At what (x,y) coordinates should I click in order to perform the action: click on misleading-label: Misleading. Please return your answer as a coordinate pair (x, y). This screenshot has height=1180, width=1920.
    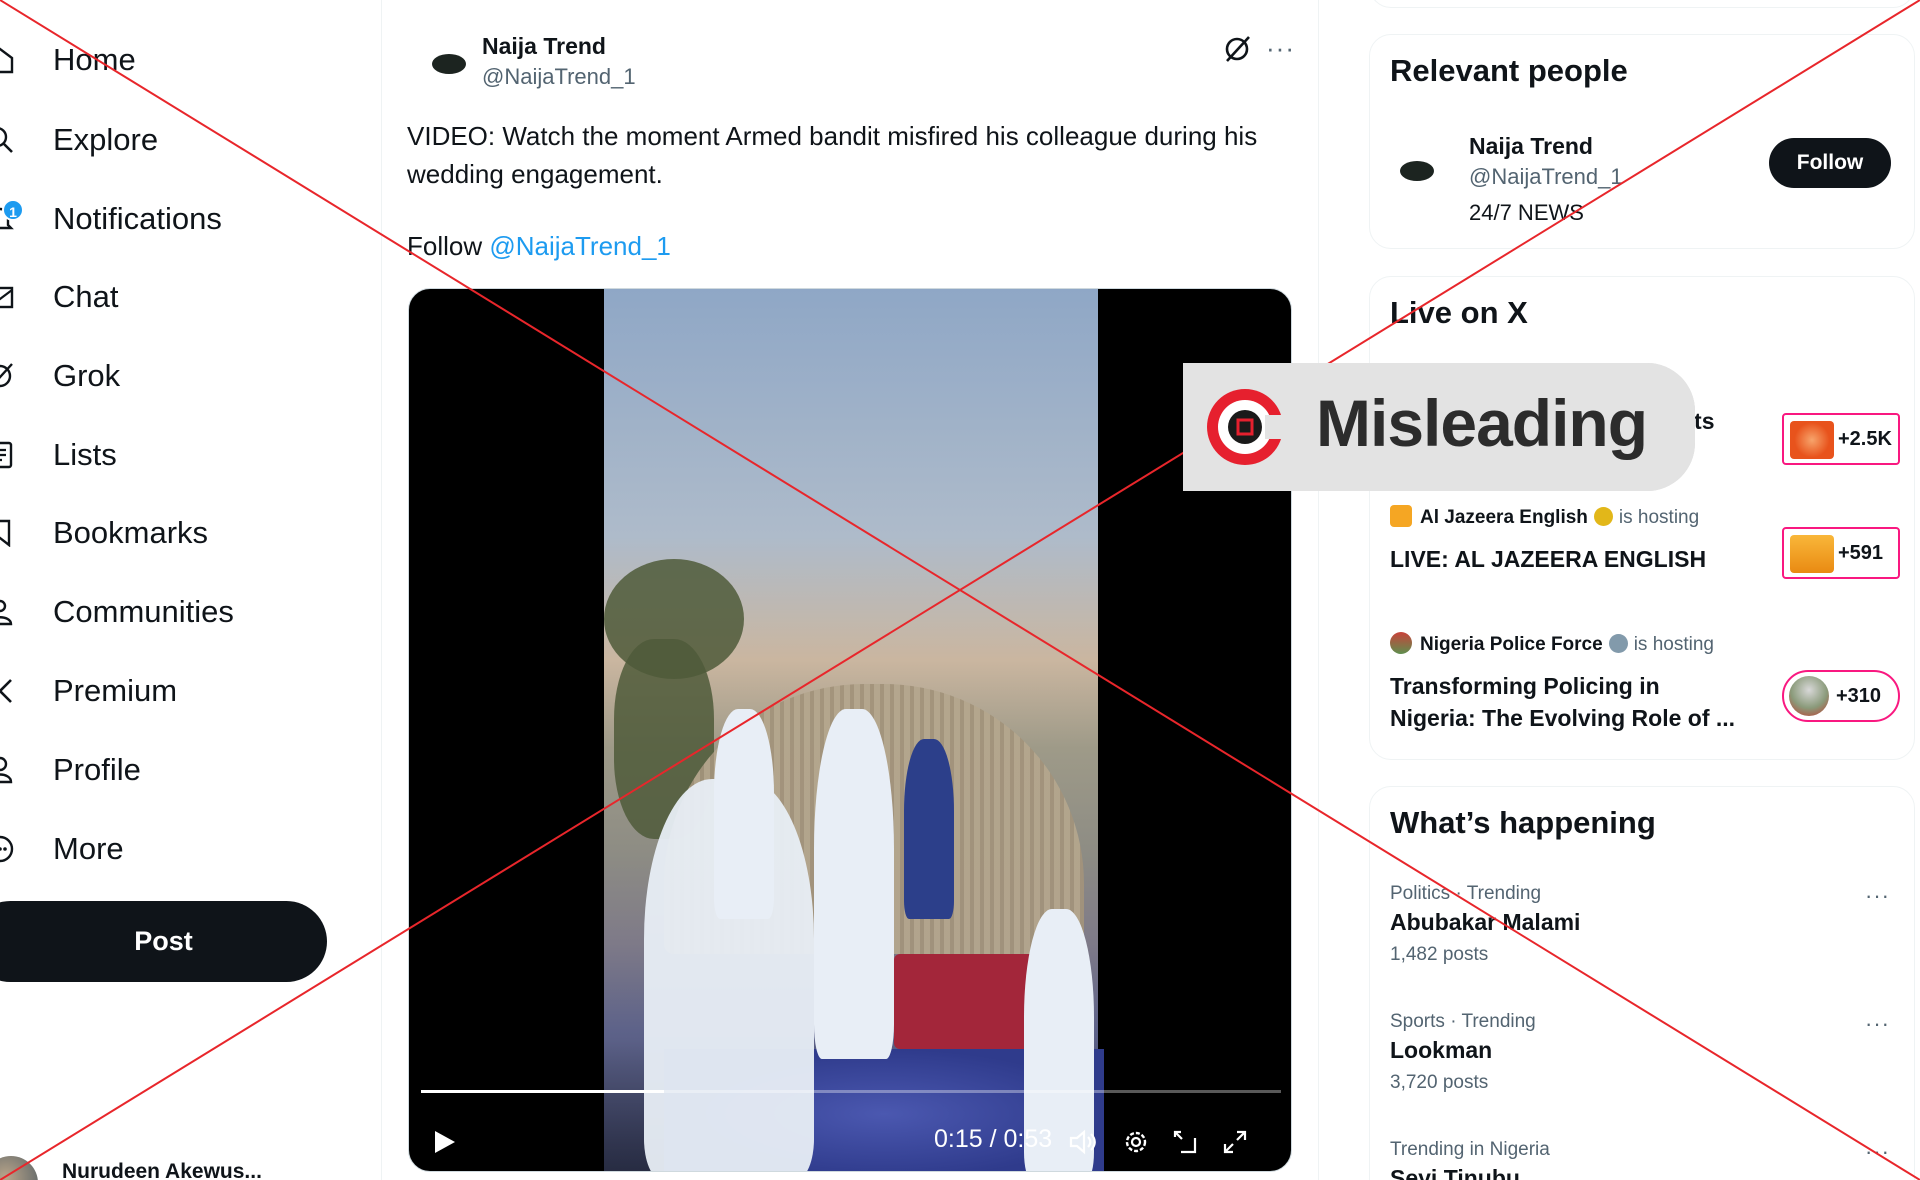
    Looking at the image, I should click on (1439, 427).